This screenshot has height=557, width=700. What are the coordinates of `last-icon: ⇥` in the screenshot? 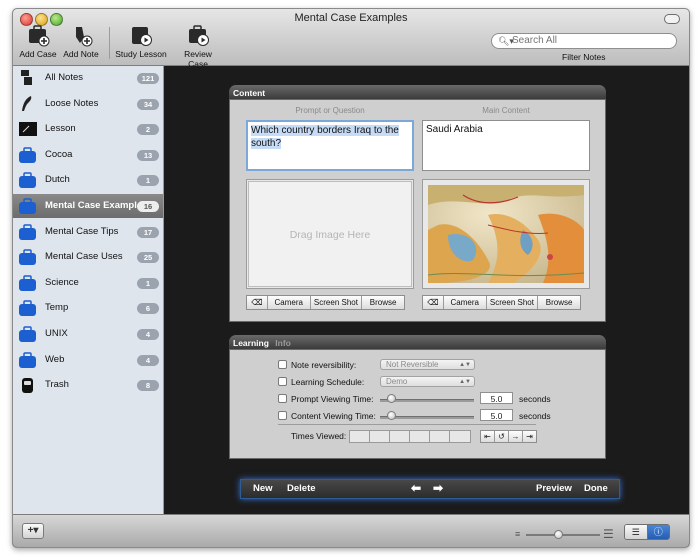 It's located at (529, 436).